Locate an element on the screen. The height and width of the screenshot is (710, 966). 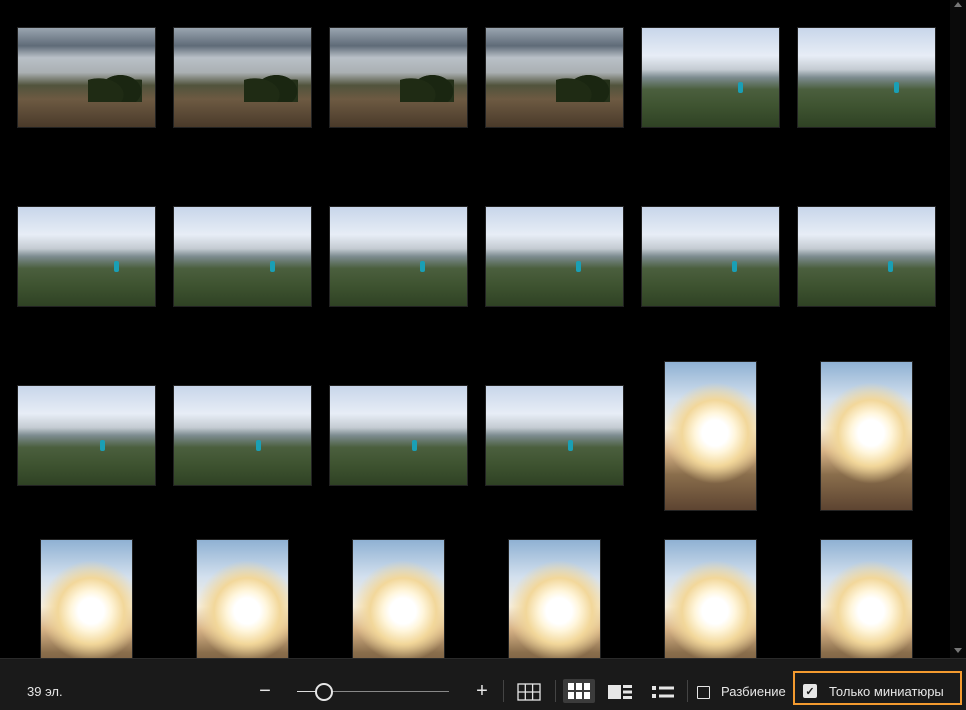
view-grid-large-button is located at coordinates (529, 692).